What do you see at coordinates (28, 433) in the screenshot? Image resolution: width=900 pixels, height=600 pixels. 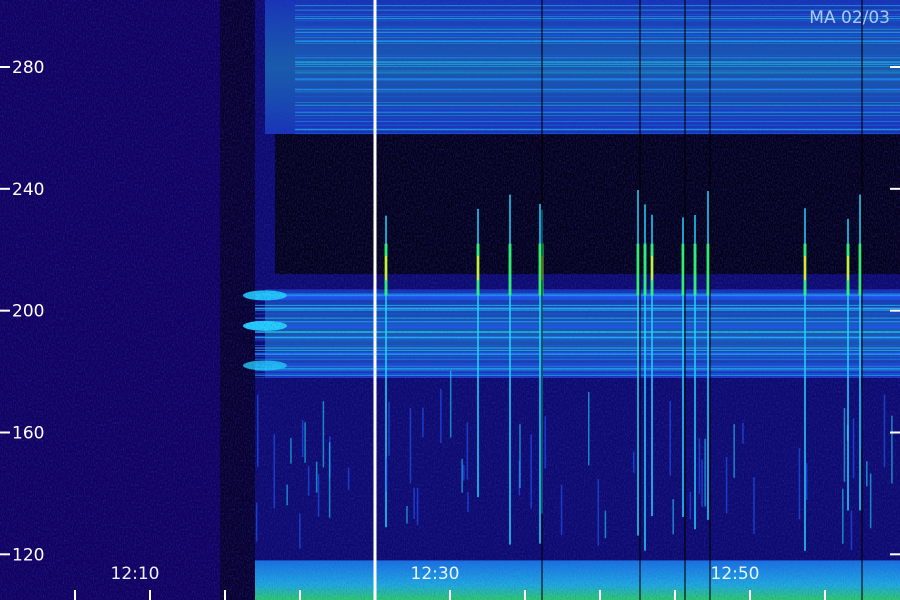 I see `y-tick-label: 160` at bounding box center [28, 433].